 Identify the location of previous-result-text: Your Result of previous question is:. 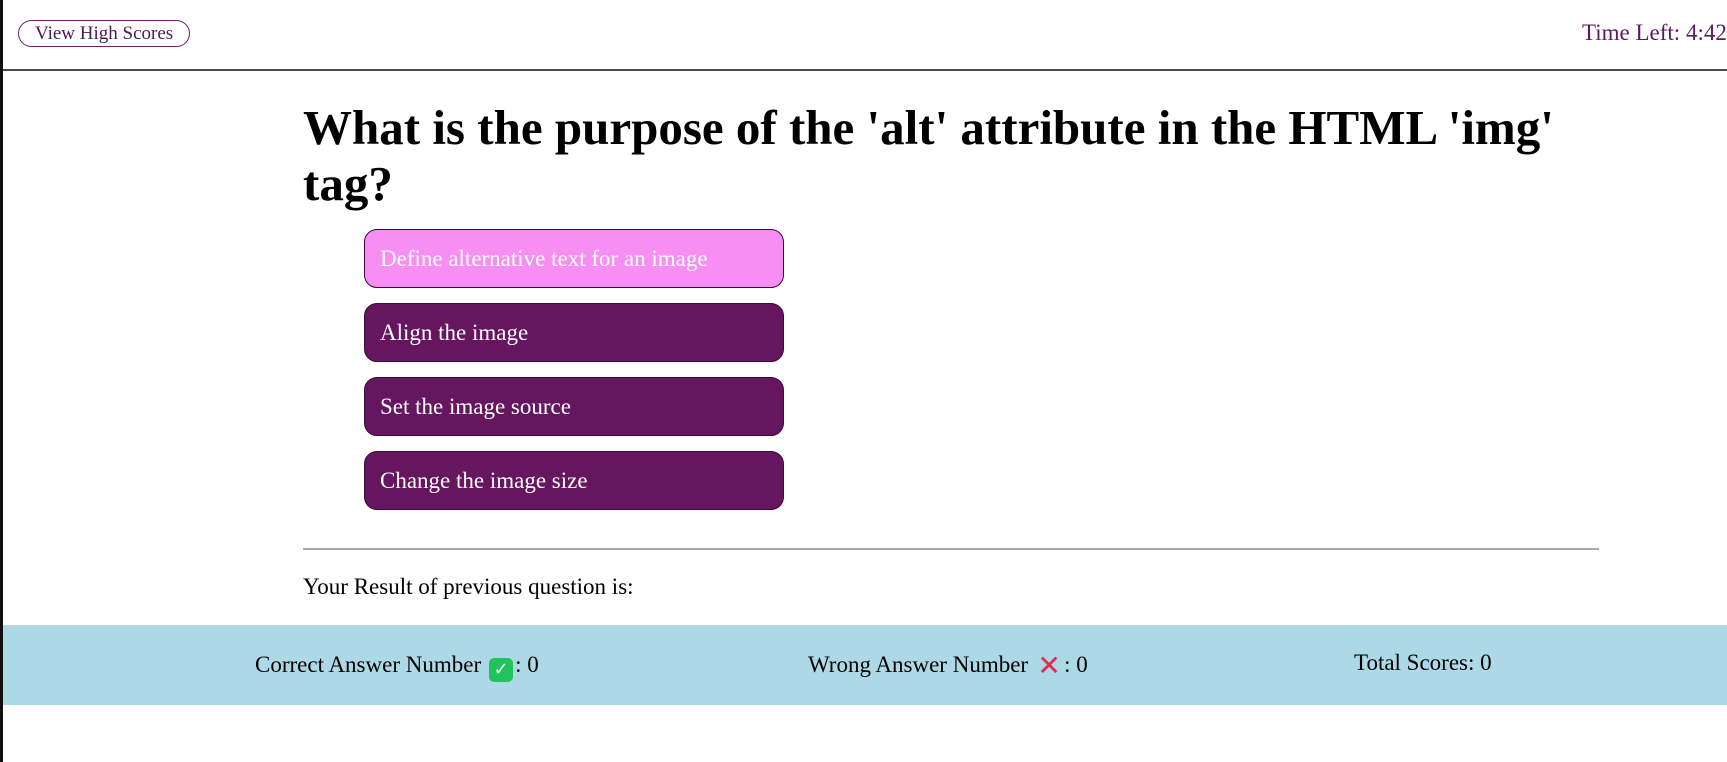
(468, 586).